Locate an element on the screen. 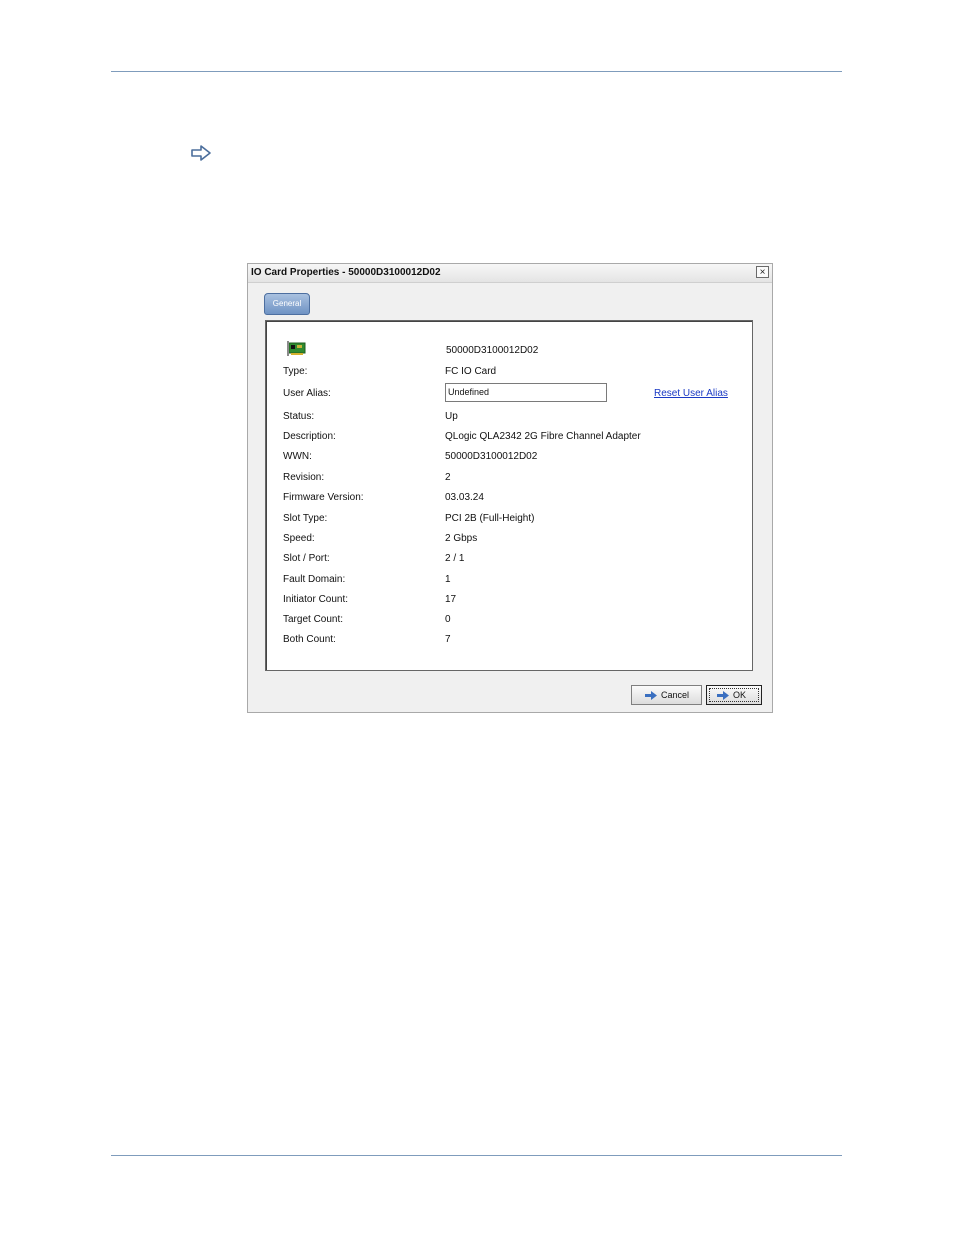 Image resolution: width=954 pixels, height=1235 pixels. row-wwn: WWN: 50000D3100012D02 is located at coordinates (509, 459).